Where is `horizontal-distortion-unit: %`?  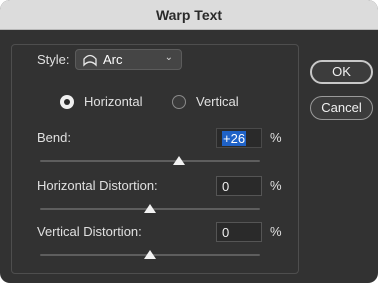 horizontal-distortion-unit: % is located at coordinates (276, 185).